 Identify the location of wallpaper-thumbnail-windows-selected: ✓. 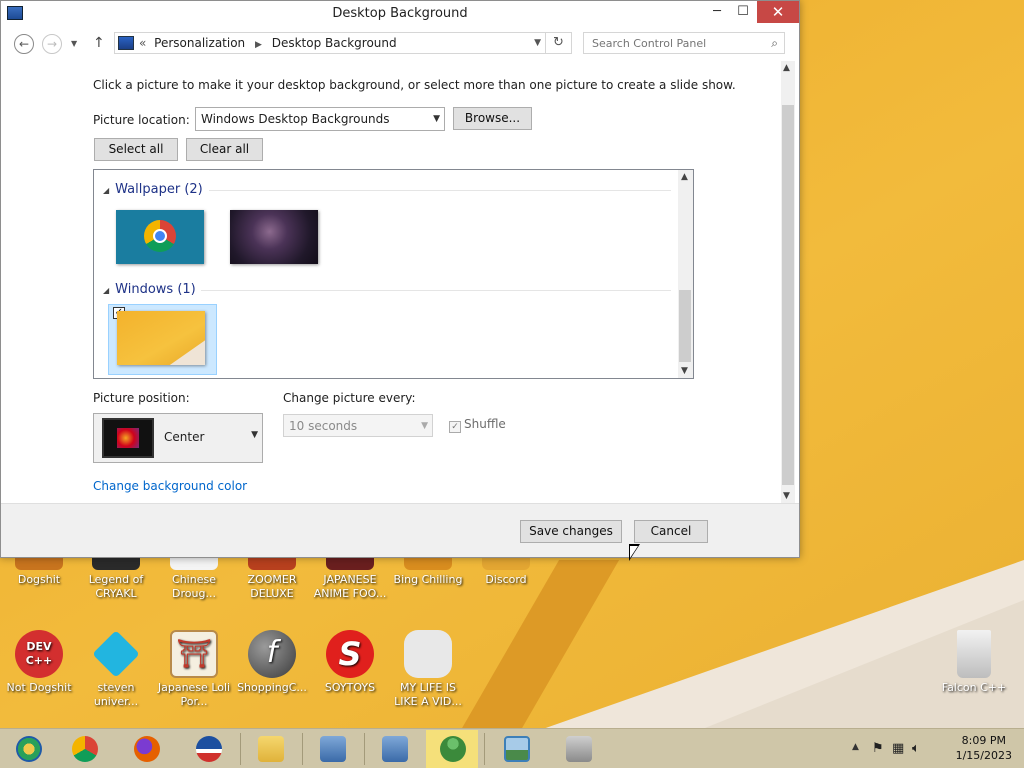
(162, 339).